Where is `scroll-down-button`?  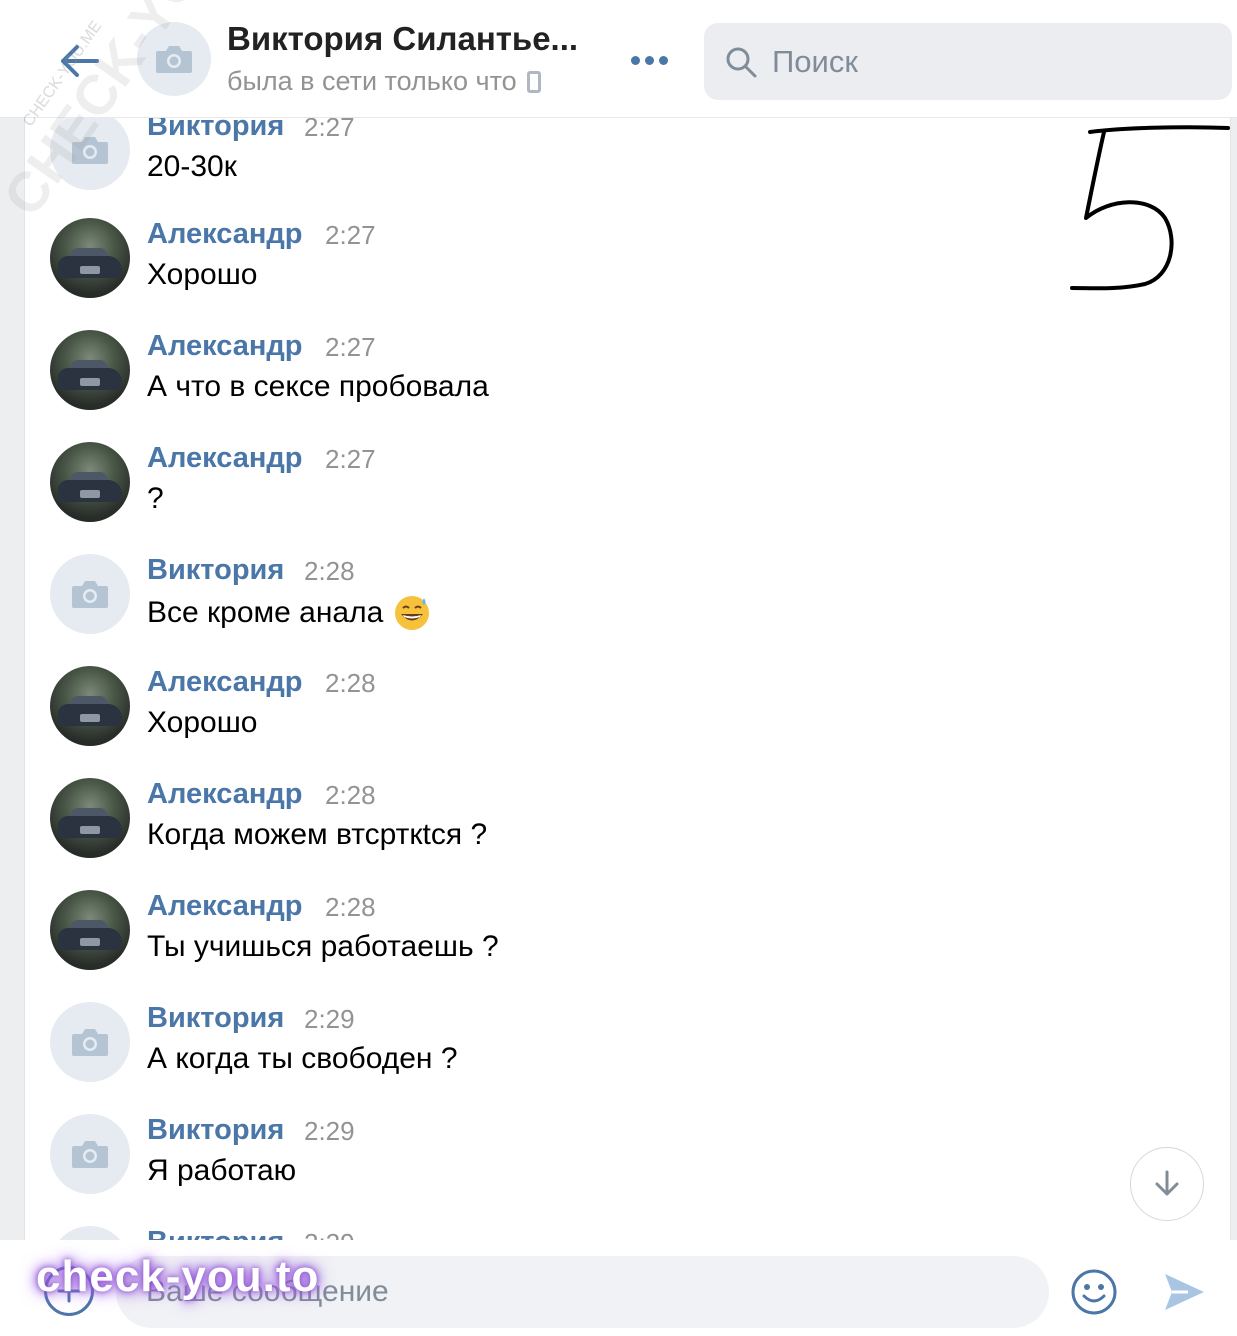
scroll-down-button is located at coordinates (1167, 1184).